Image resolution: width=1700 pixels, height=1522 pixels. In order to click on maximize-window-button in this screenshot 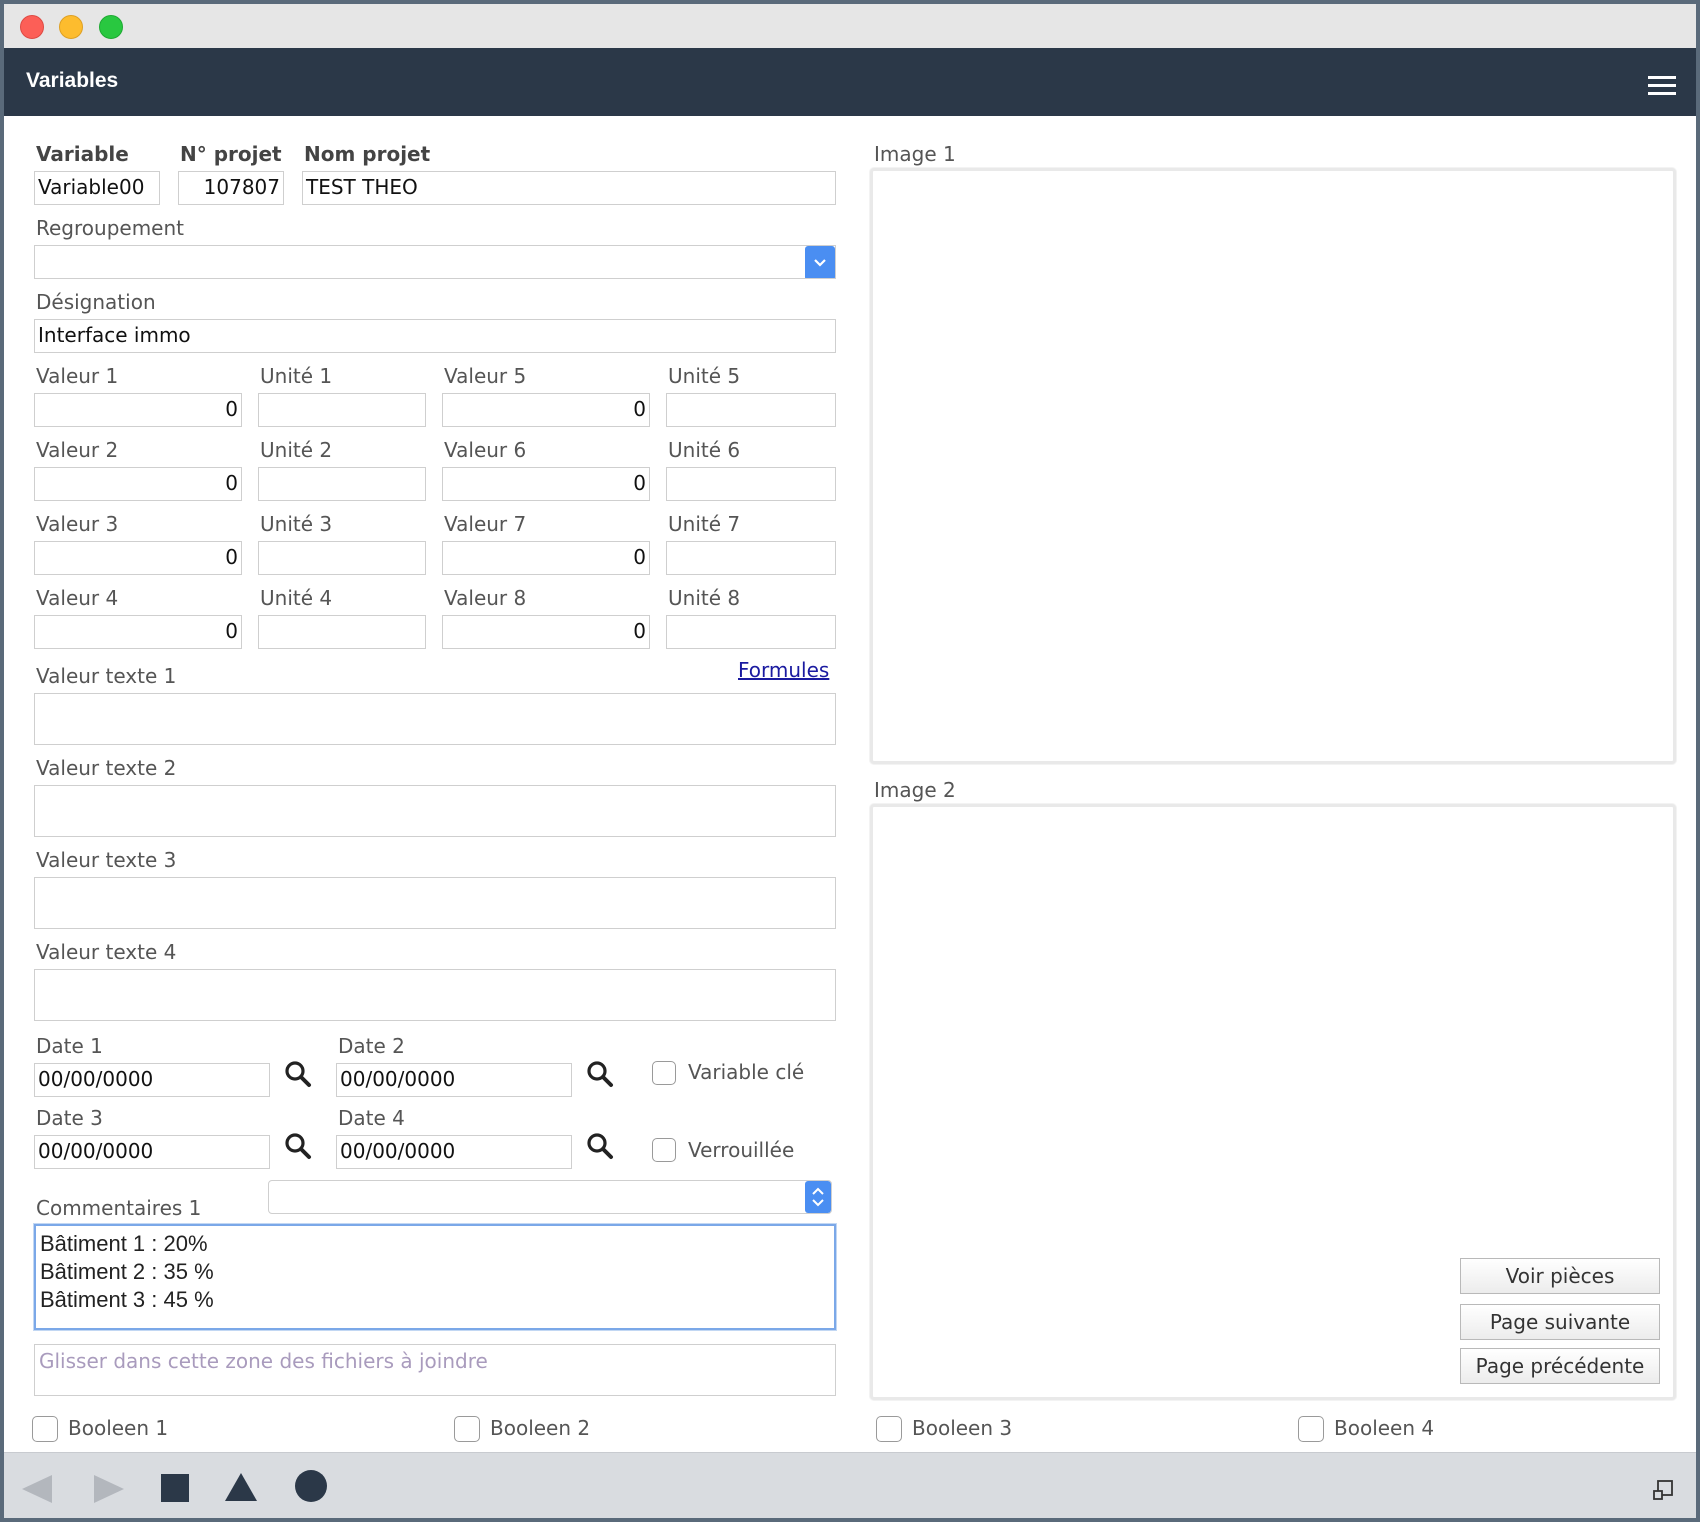, I will do `click(111, 27)`.